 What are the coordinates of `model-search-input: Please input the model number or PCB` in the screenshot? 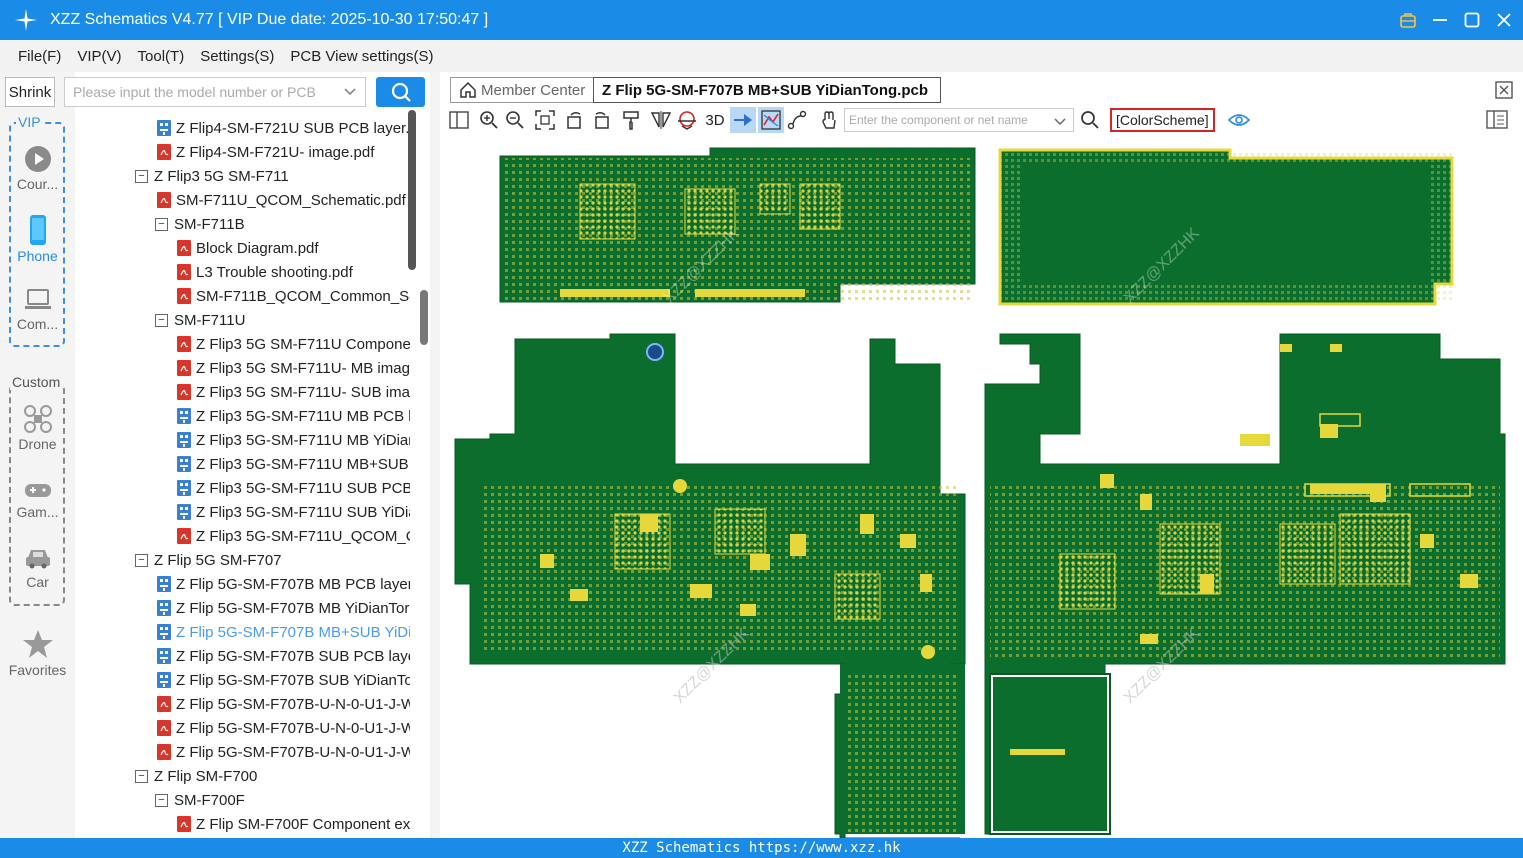 It's located at (215, 92).